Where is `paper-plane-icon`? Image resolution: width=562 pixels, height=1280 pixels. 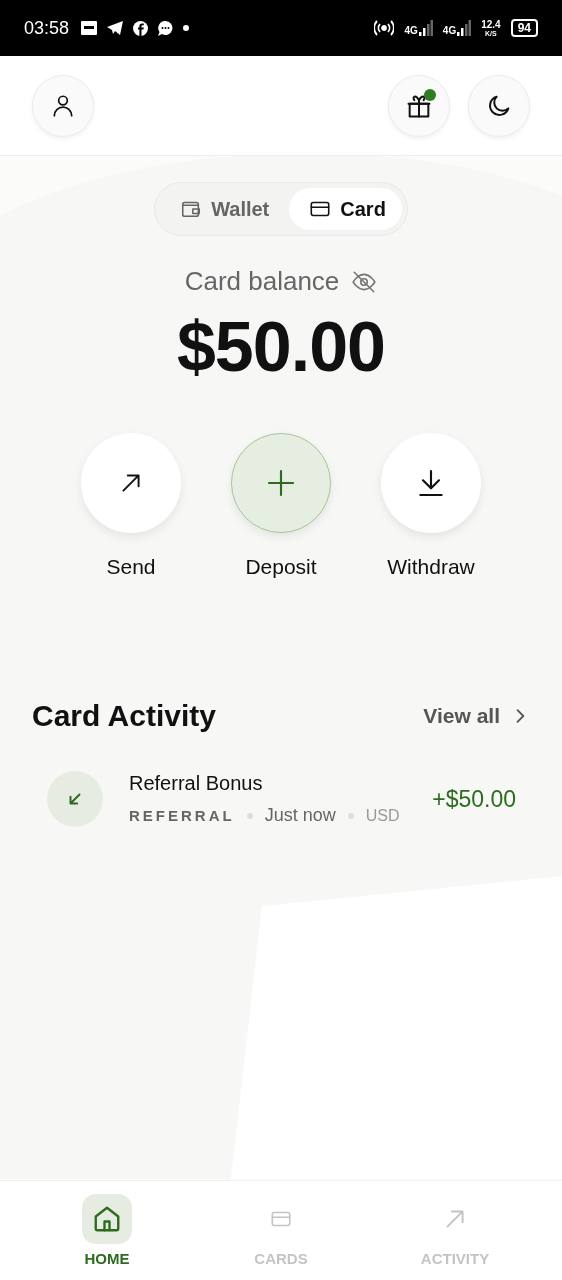
paper-plane-icon is located at coordinates (115, 28).